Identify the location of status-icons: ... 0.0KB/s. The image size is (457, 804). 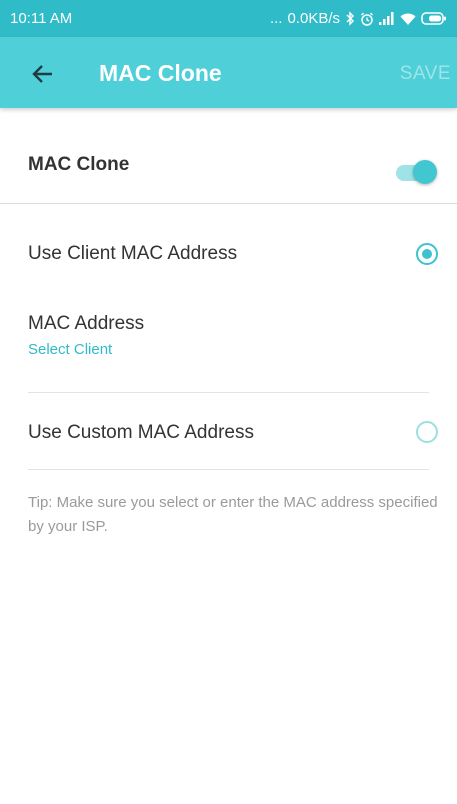
(358, 18).